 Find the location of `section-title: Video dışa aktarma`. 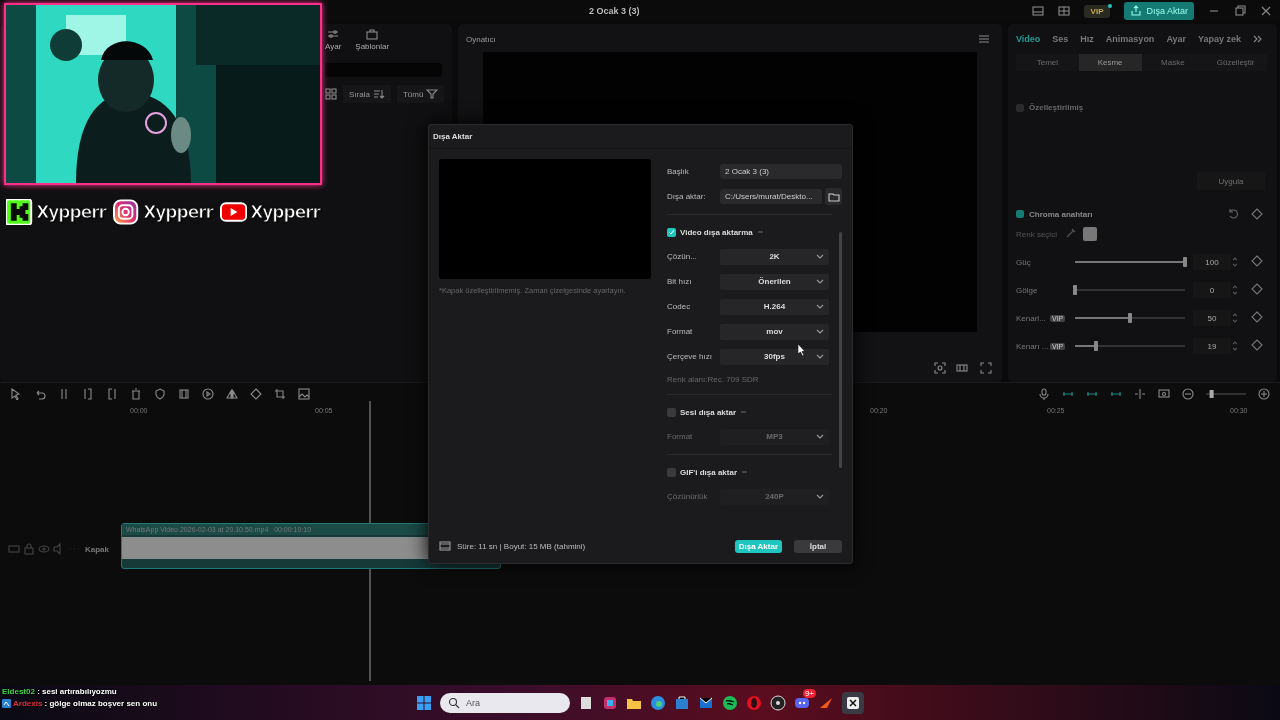

section-title: Video dışa aktarma is located at coordinates (716, 232).